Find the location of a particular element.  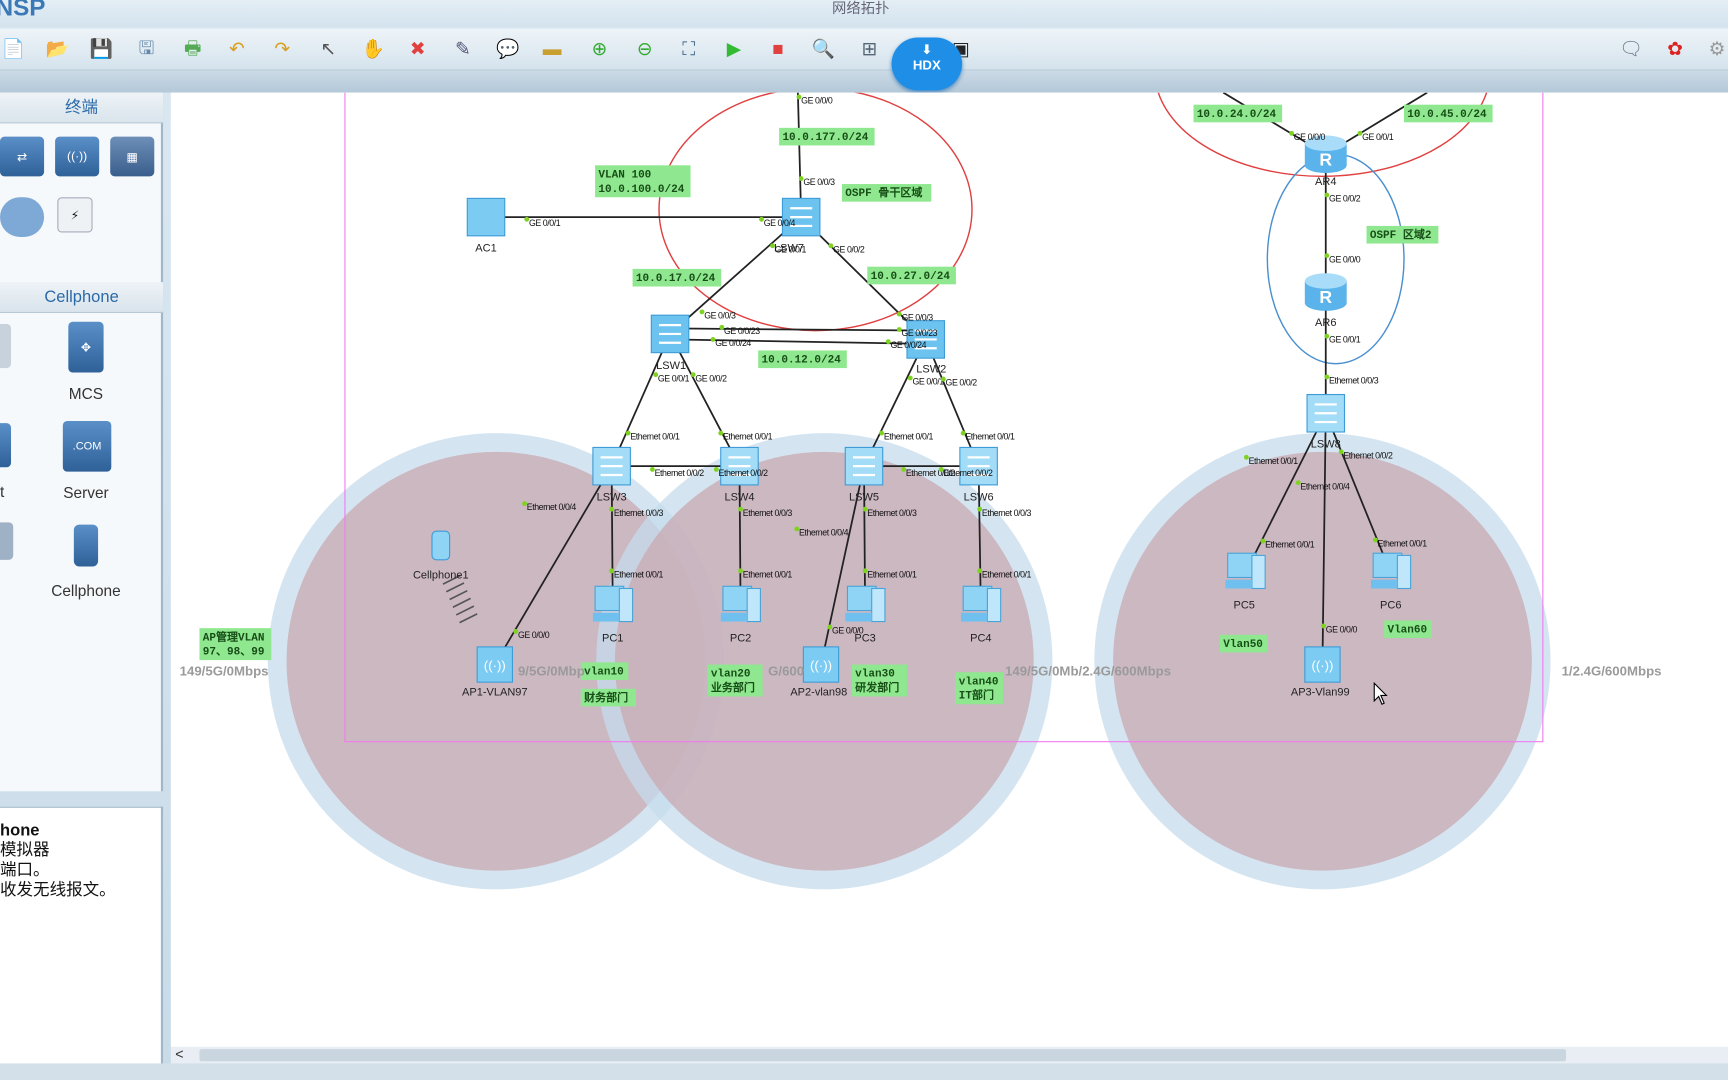

switch-lsw3-icon is located at coordinates (611, 466).